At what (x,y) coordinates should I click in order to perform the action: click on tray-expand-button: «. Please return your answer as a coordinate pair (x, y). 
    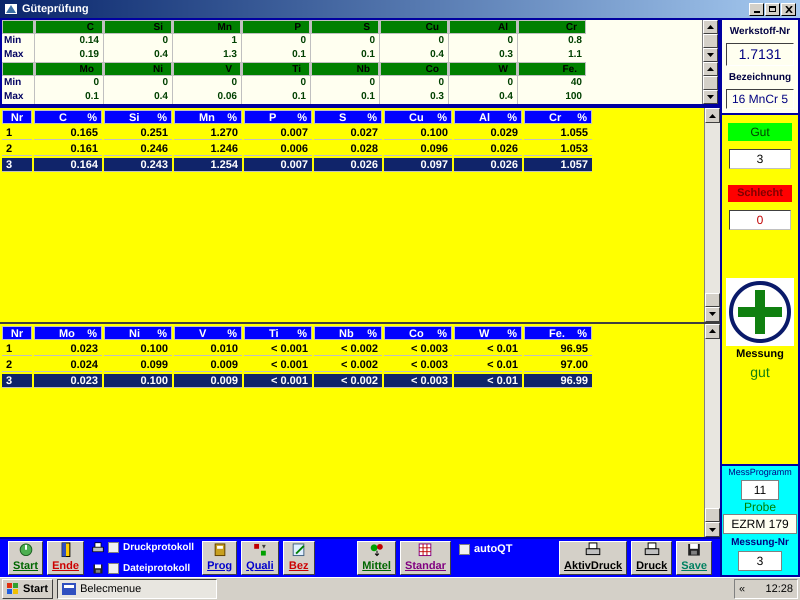
    Looking at the image, I should click on (742, 589).